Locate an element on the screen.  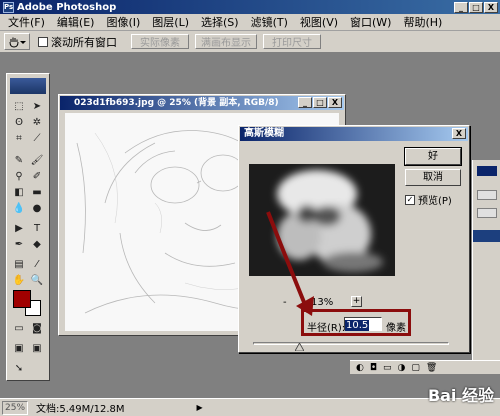
menu-select: 选择(S) is located at coordinates (220, 22).